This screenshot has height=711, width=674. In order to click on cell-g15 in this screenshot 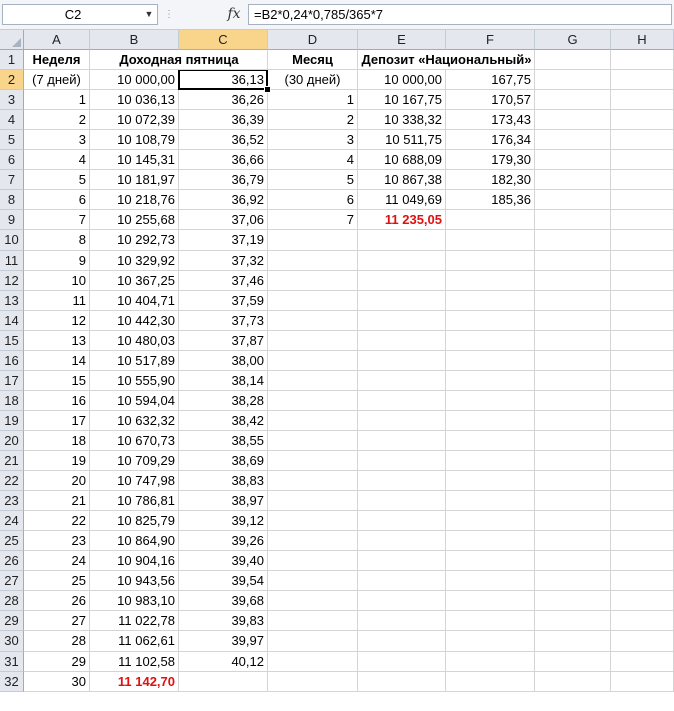, I will do `click(573, 341)`.